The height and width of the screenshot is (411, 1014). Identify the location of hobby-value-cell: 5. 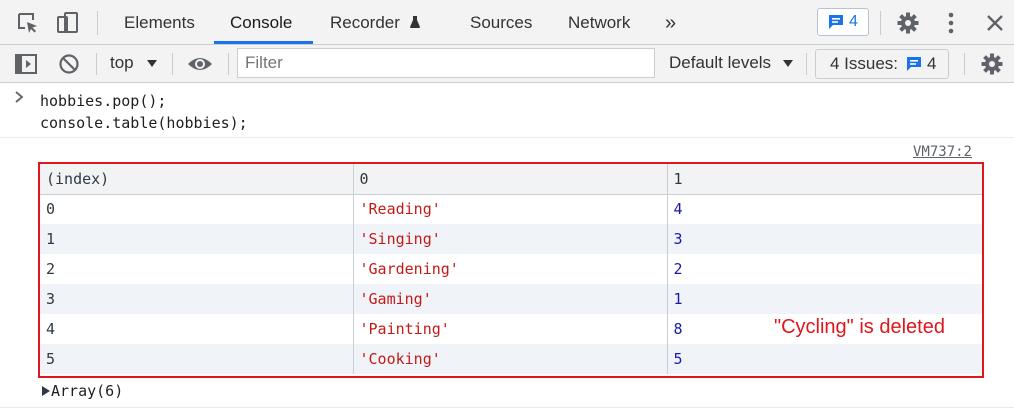
(678, 359).